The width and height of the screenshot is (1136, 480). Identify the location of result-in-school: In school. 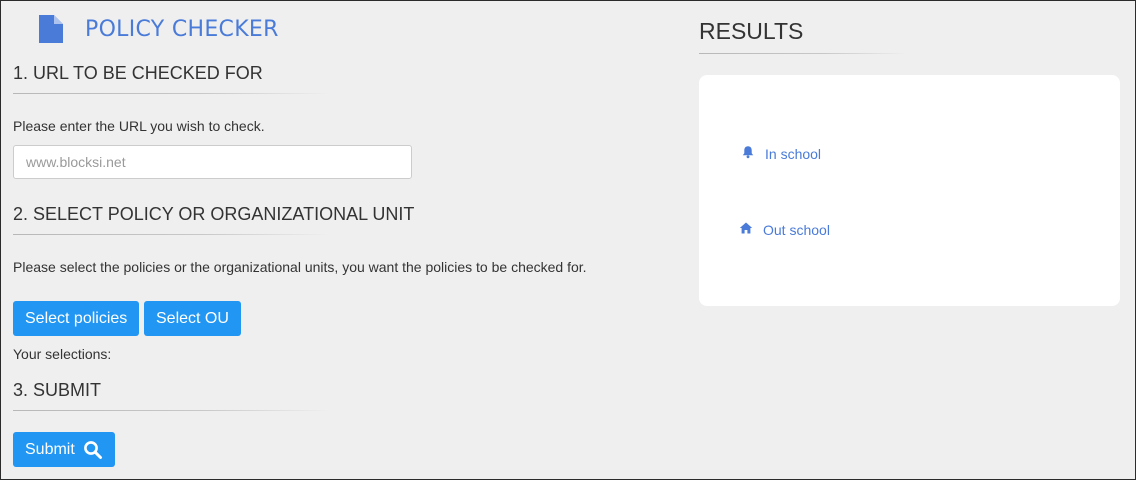
(781, 153).